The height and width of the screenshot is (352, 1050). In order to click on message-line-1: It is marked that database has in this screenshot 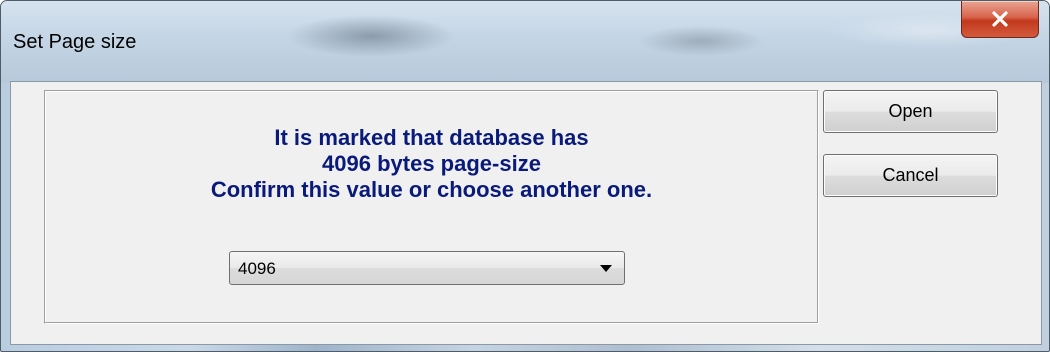, I will do `click(431, 137)`.